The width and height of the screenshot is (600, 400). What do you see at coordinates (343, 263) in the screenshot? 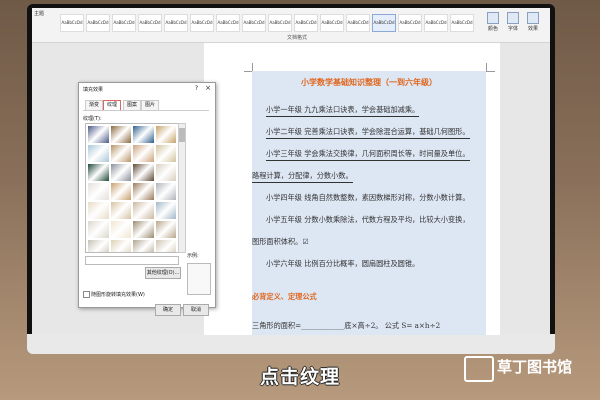
I see `doc-line: 小学六年级 比例百分比概率，圆扇圆柱及圆锥。` at bounding box center [343, 263].